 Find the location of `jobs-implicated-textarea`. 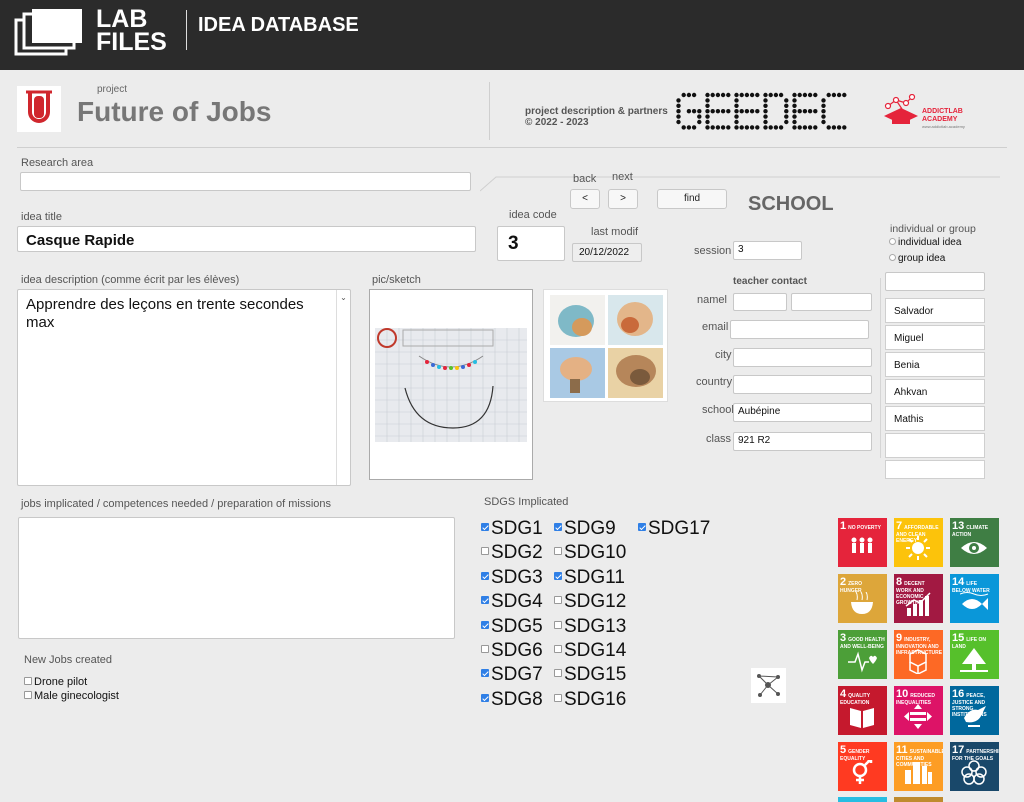

jobs-implicated-textarea is located at coordinates (236, 578).